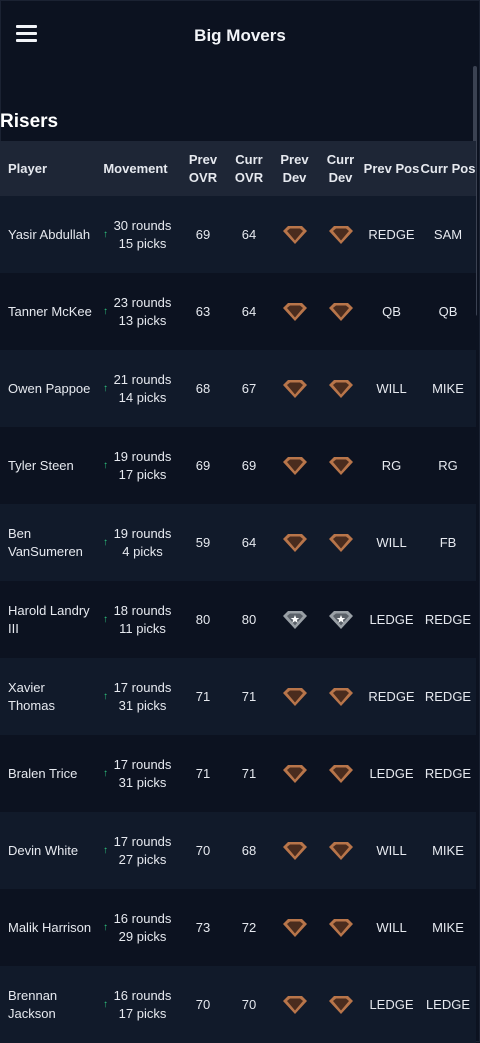  I want to click on player-name: Devin White, so click(46, 851).